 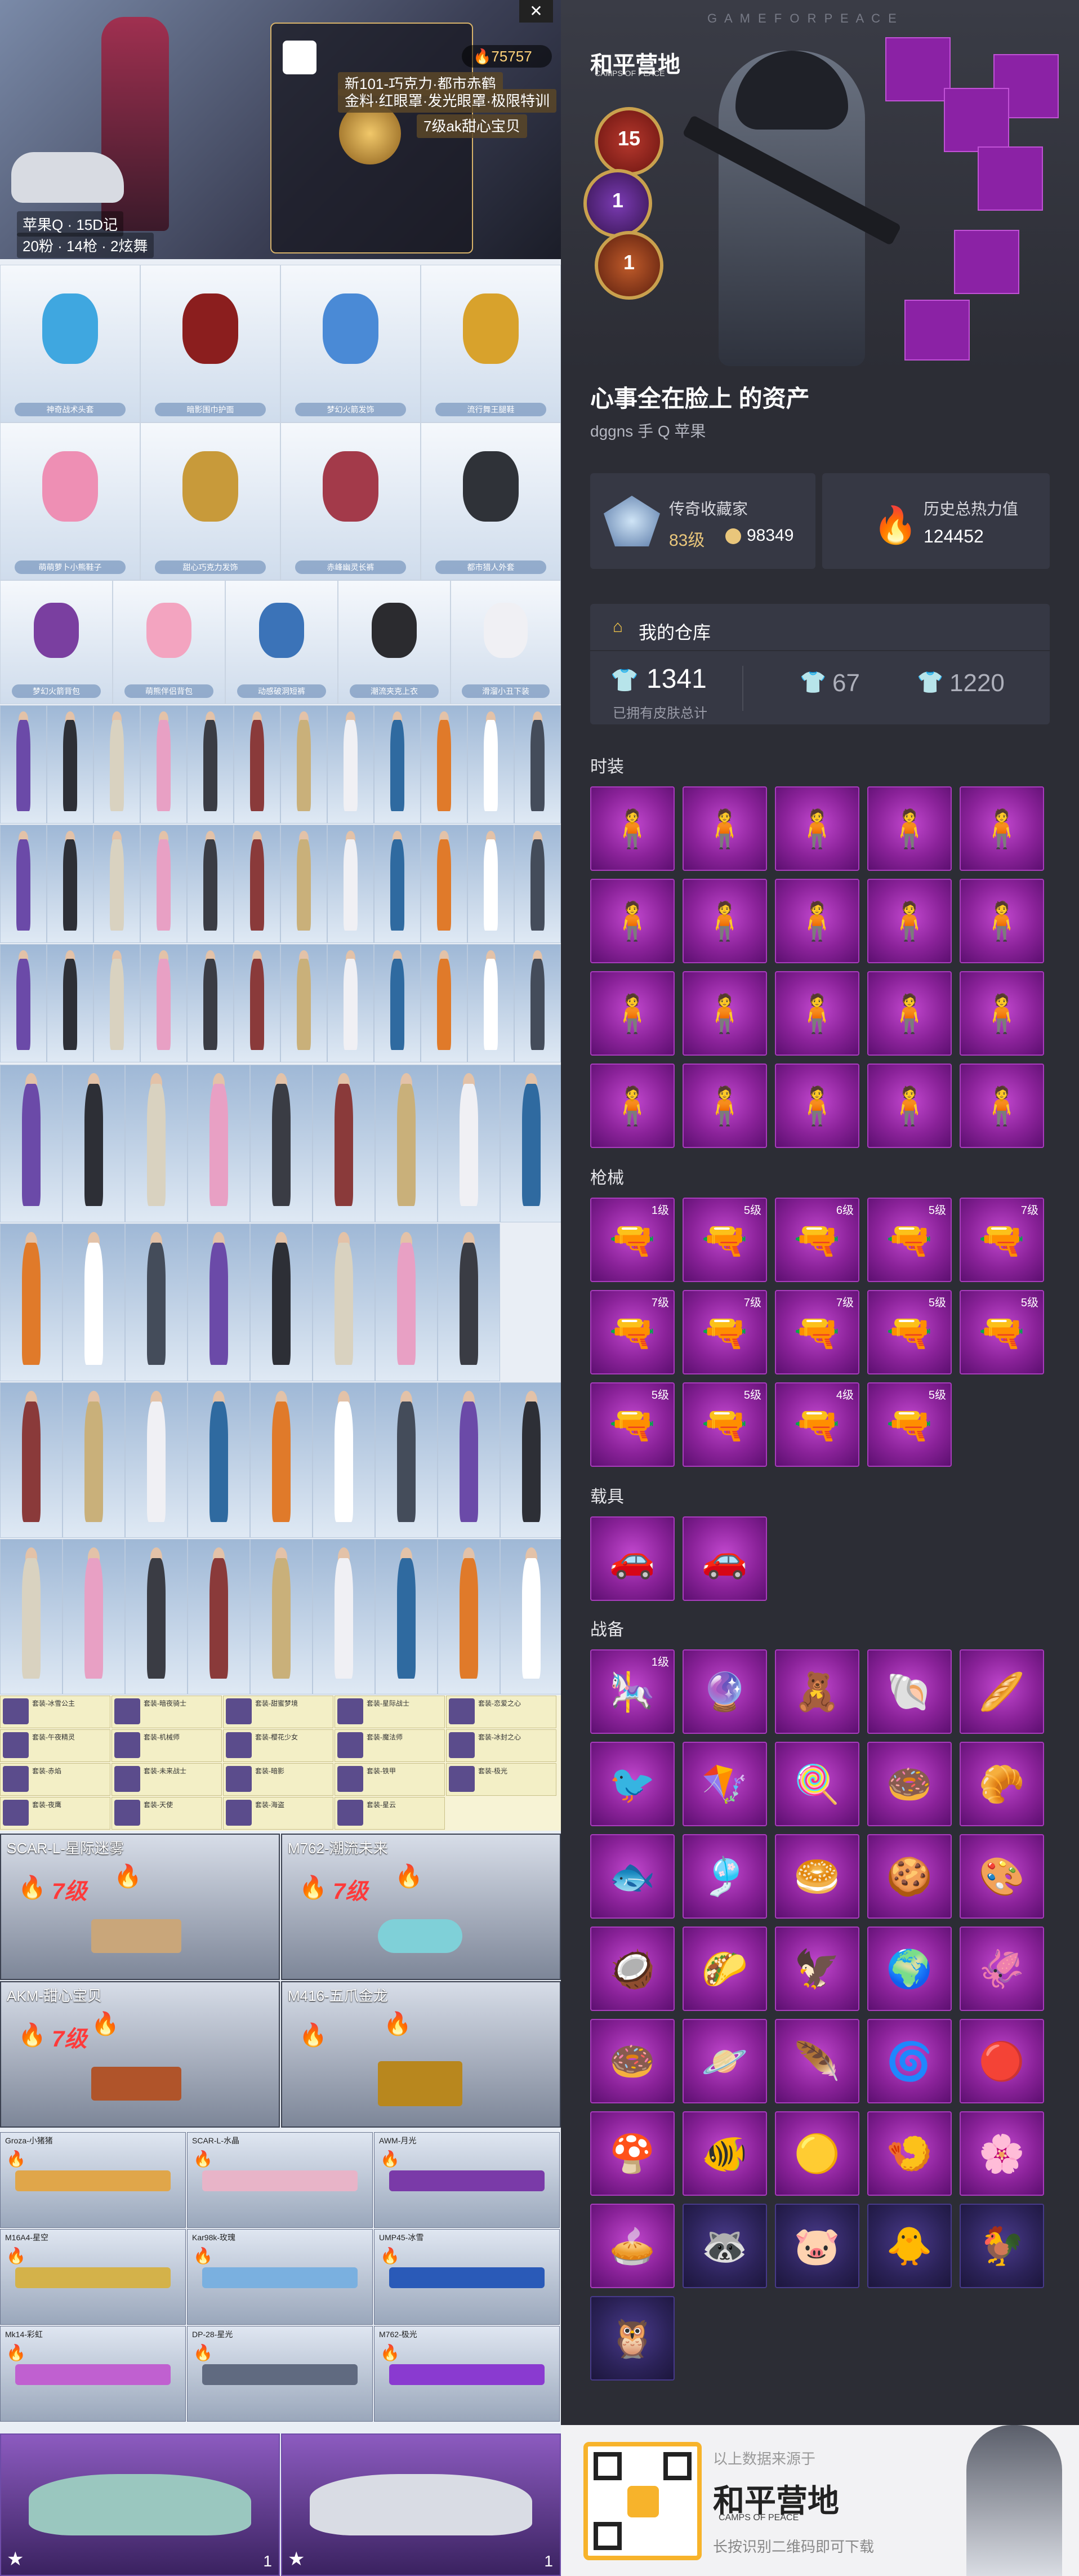 What do you see at coordinates (633, 1969) in the screenshot?
I see `gear-item: 🥥` at bounding box center [633, 1969].